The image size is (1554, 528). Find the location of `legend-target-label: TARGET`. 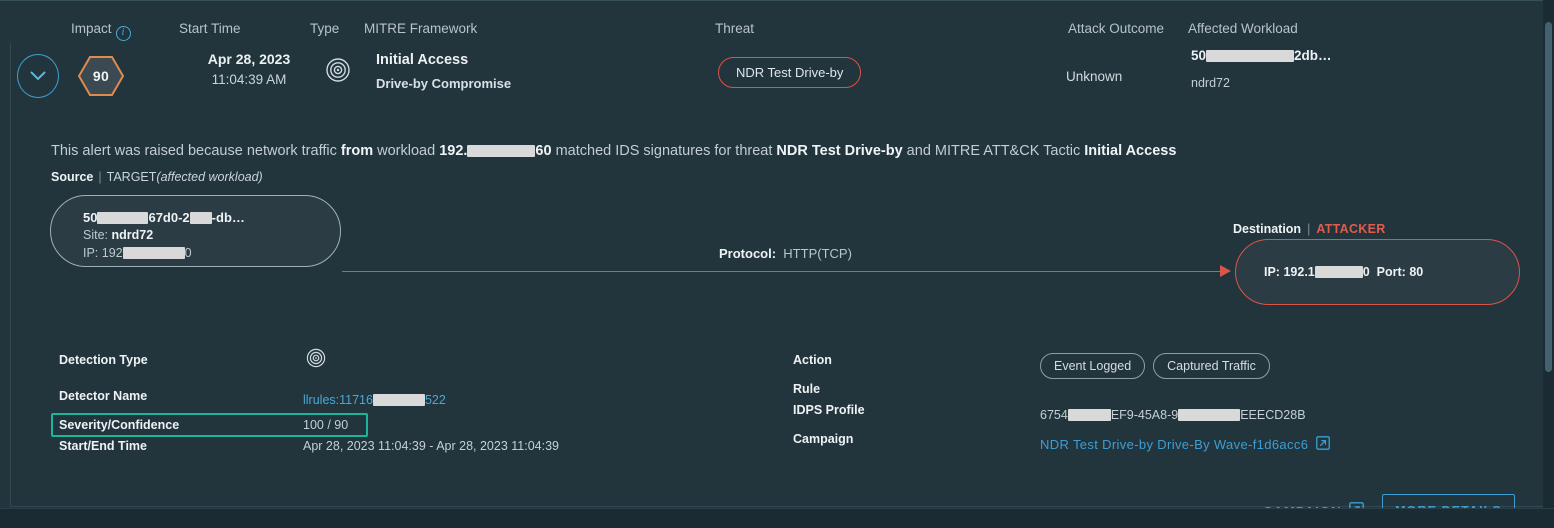

legend-target-label: TARGET is located at coordinates (131, 177).